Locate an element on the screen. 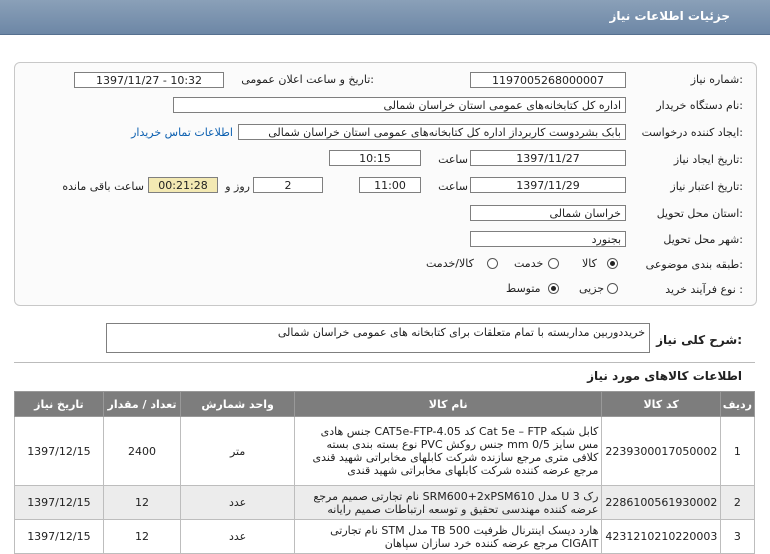 The image size is (770, 554). announce-datetime-field: 1397/11/27 - 10:32 is located at coordinates (149, 80).